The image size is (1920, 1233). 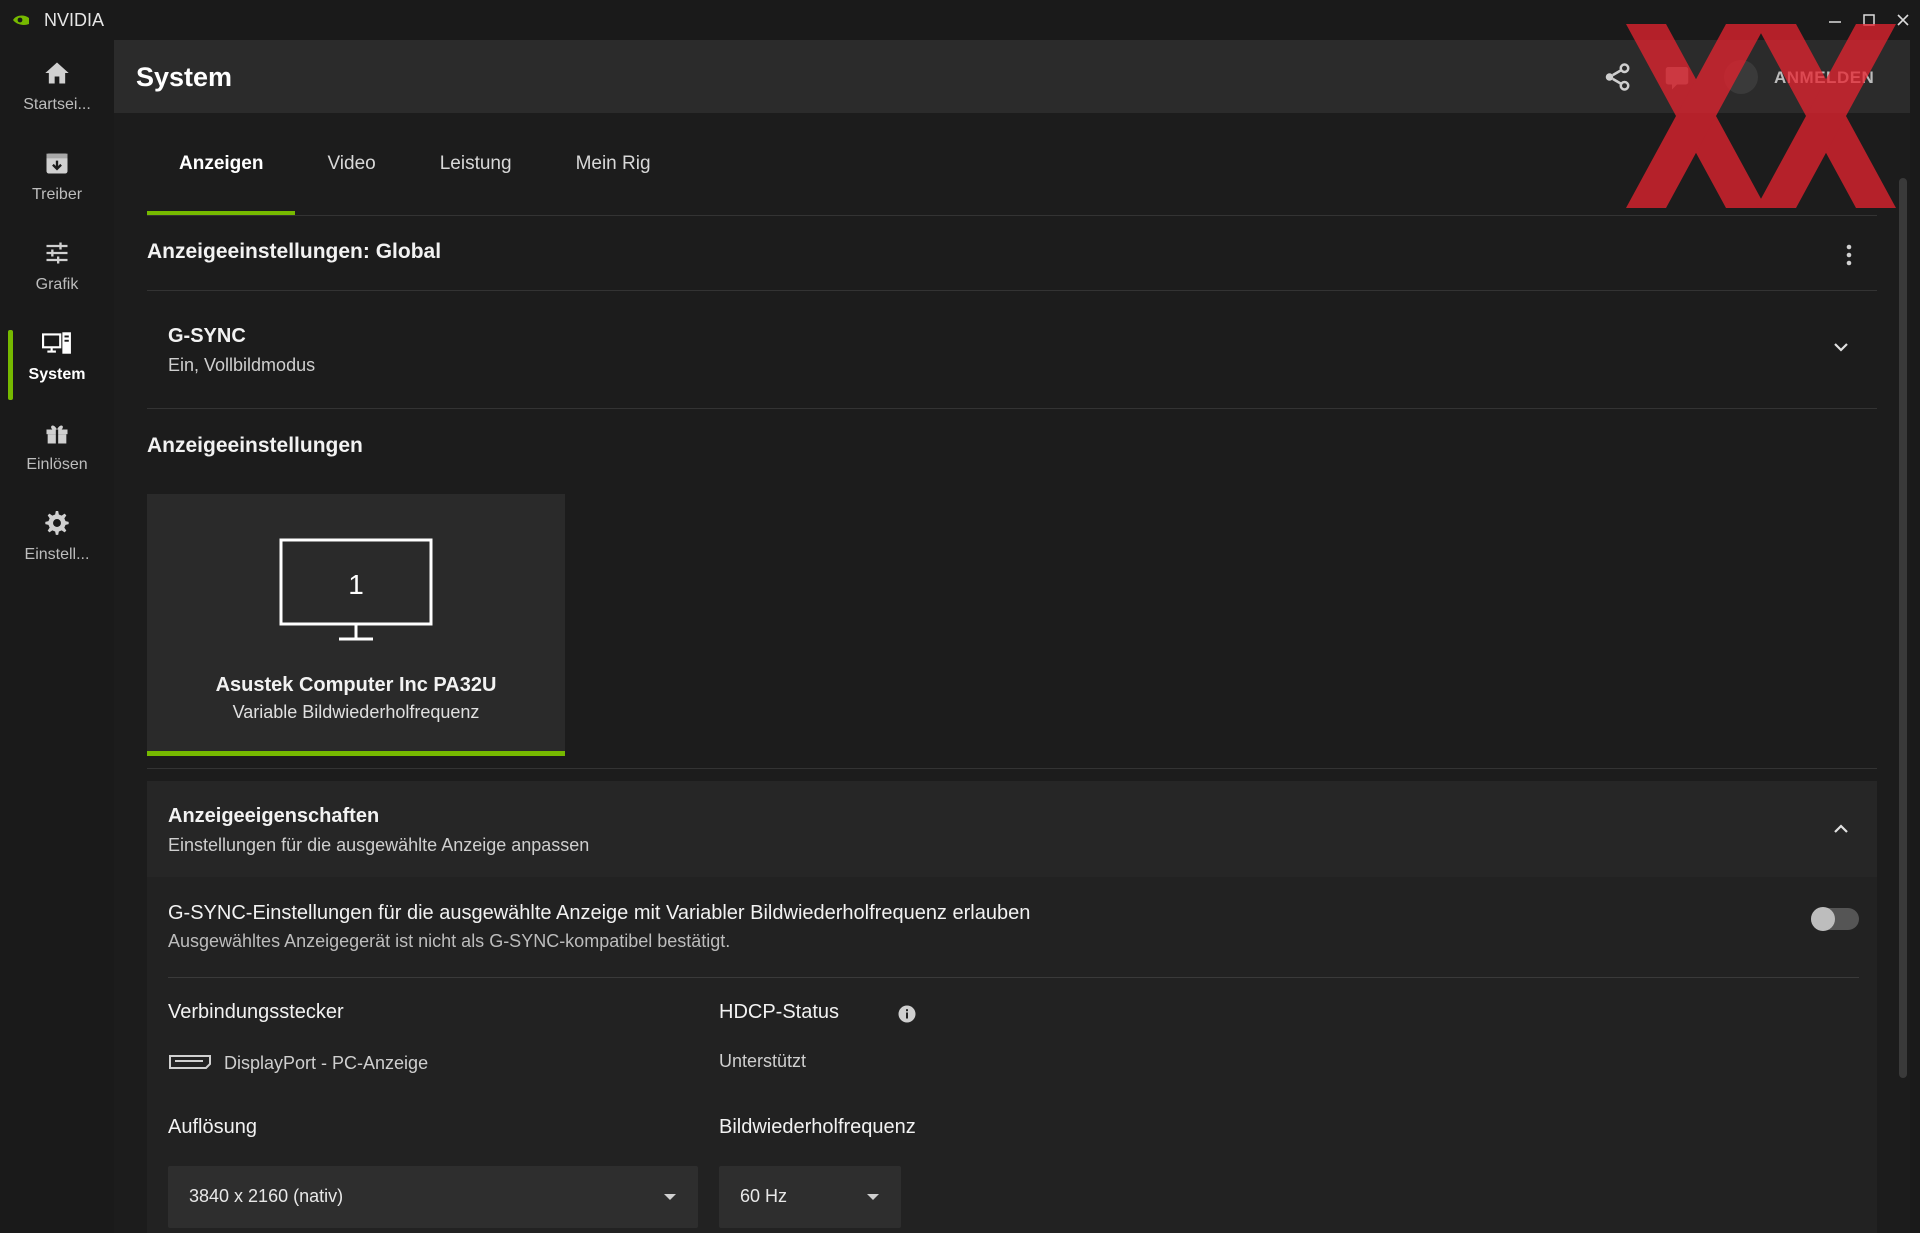 What do you see at coordinates (810, 1197) in the screenshot?
I see `refresh-rate-select: 60 Hz` at bounding box center [810, 1197].